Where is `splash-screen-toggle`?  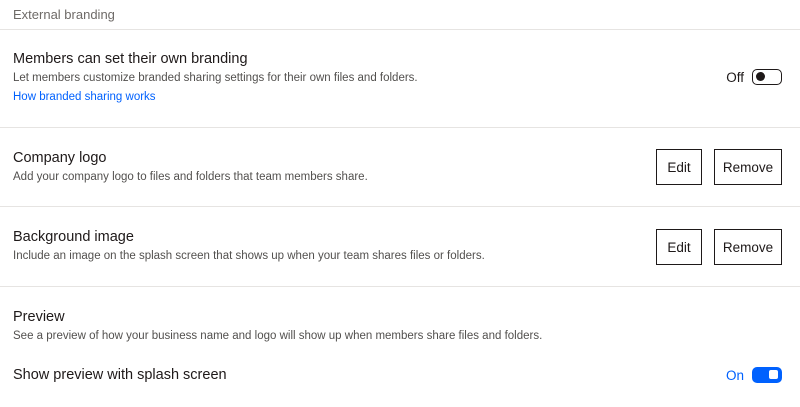
splash-screen-toggle is located at coordinates (767, 375).